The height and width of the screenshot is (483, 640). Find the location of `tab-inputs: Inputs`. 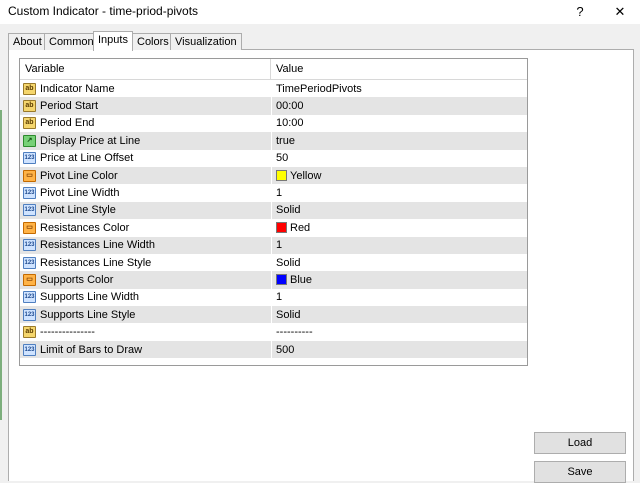

tab-inputs: Inputs is located at coordinates (113, 41).